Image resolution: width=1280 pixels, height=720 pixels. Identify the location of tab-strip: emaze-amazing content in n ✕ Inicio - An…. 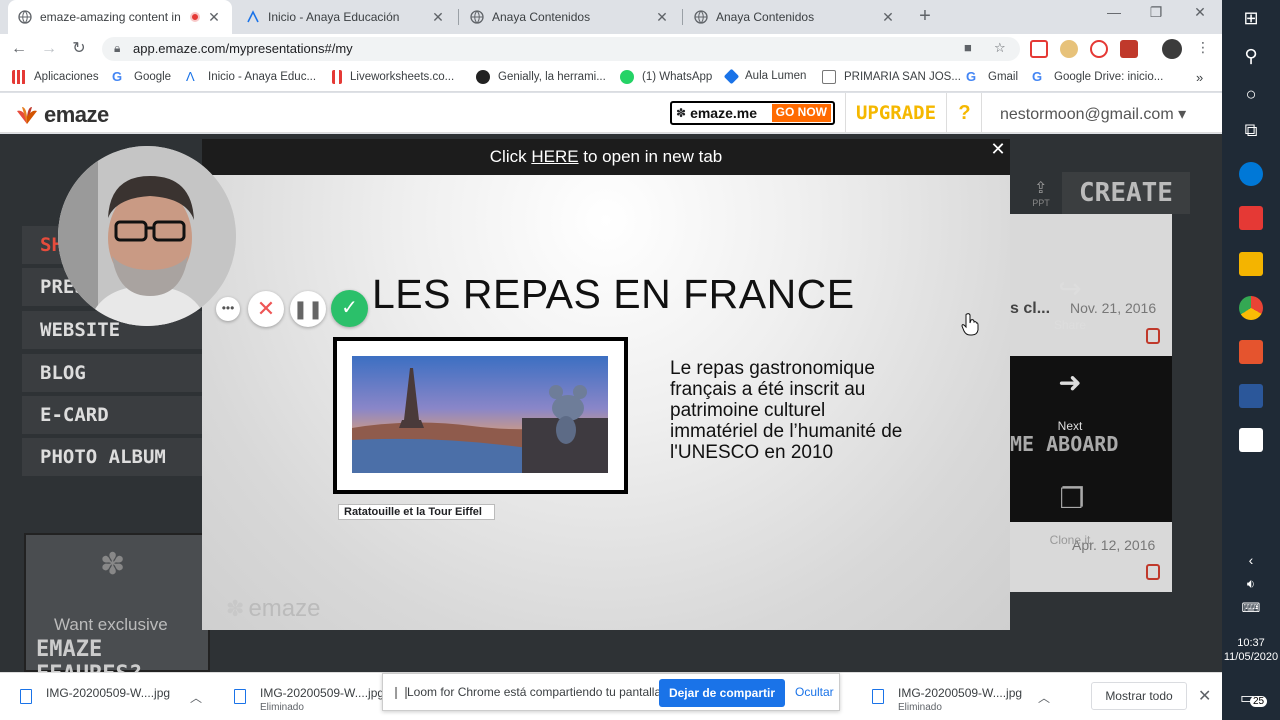
(611, 17).